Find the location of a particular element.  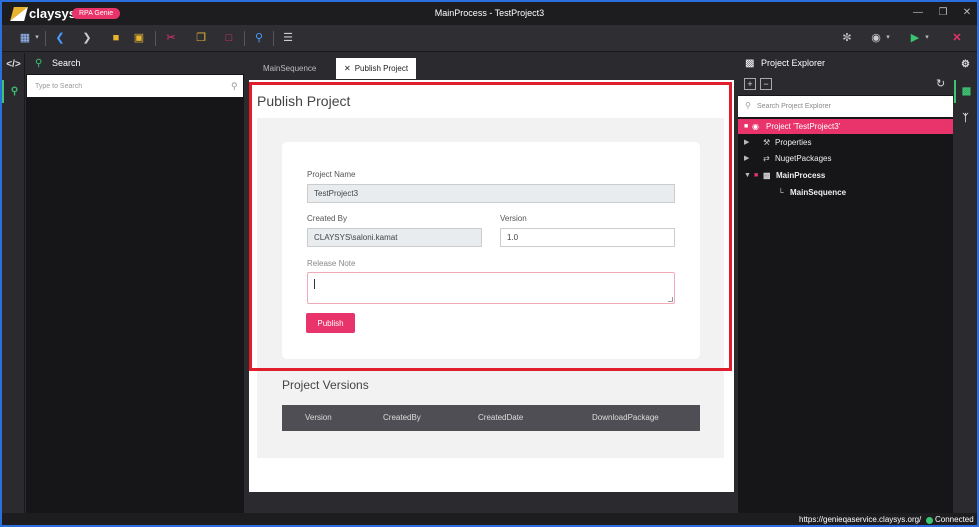

left-activity-bar: </> ⚲ is located at coordinates (13, 283).